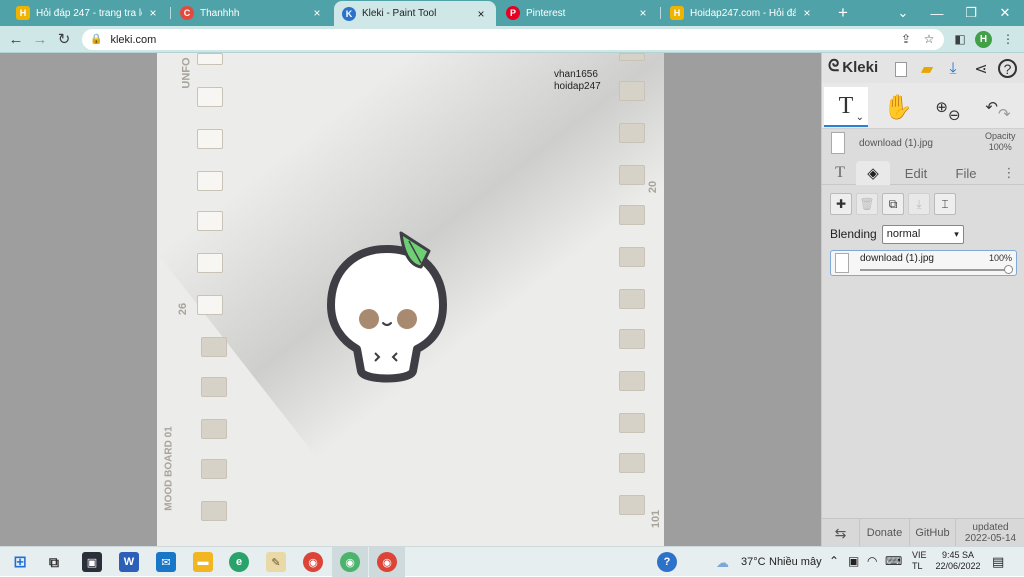  I want to click on open-folder-icon: ▰, so click(927, 69).